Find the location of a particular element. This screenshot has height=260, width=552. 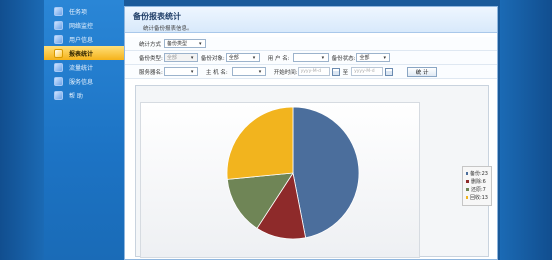

backup-type-value: 全部 is located at coordinates (171, 58).